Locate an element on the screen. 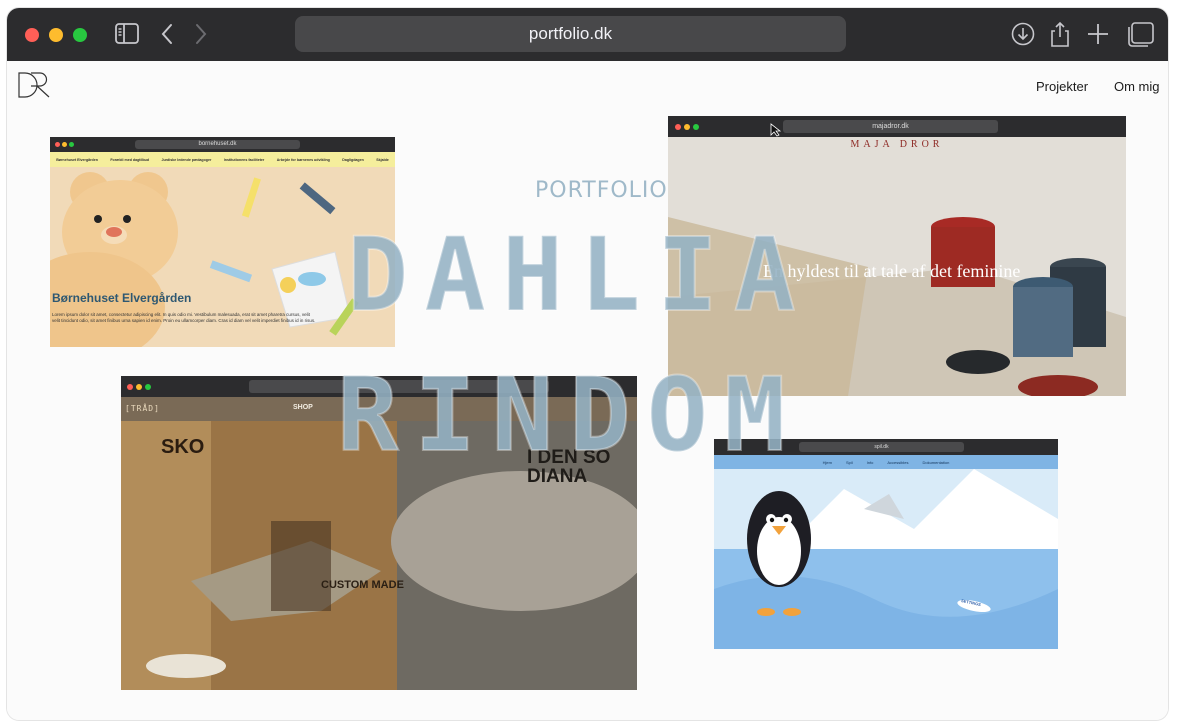 This screenshot has height=728, width=1179. traad-sign-text: CUSTOM MADE is located at coordinates (362, 585).